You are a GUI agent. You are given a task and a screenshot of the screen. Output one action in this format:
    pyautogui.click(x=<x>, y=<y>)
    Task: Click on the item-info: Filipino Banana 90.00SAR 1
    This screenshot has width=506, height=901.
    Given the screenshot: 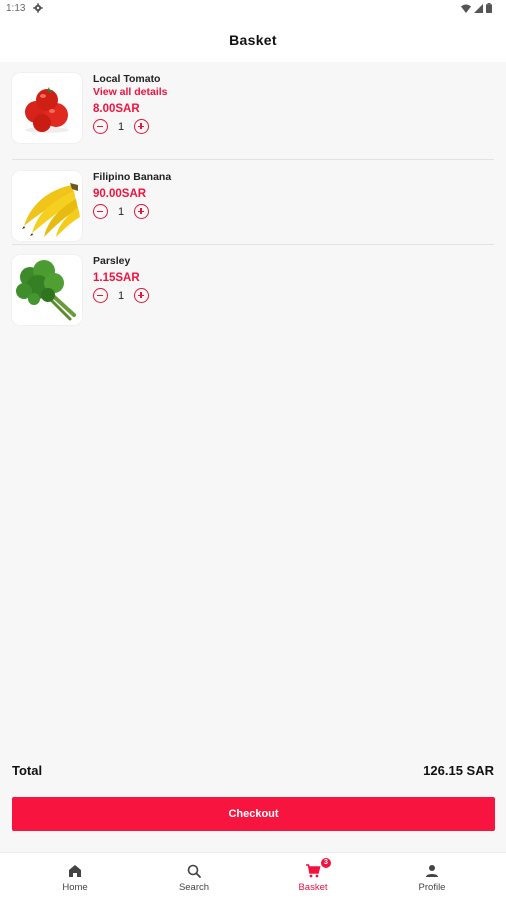 What is the action you would take?
    pyautogui.click(x=132, y=195)
    